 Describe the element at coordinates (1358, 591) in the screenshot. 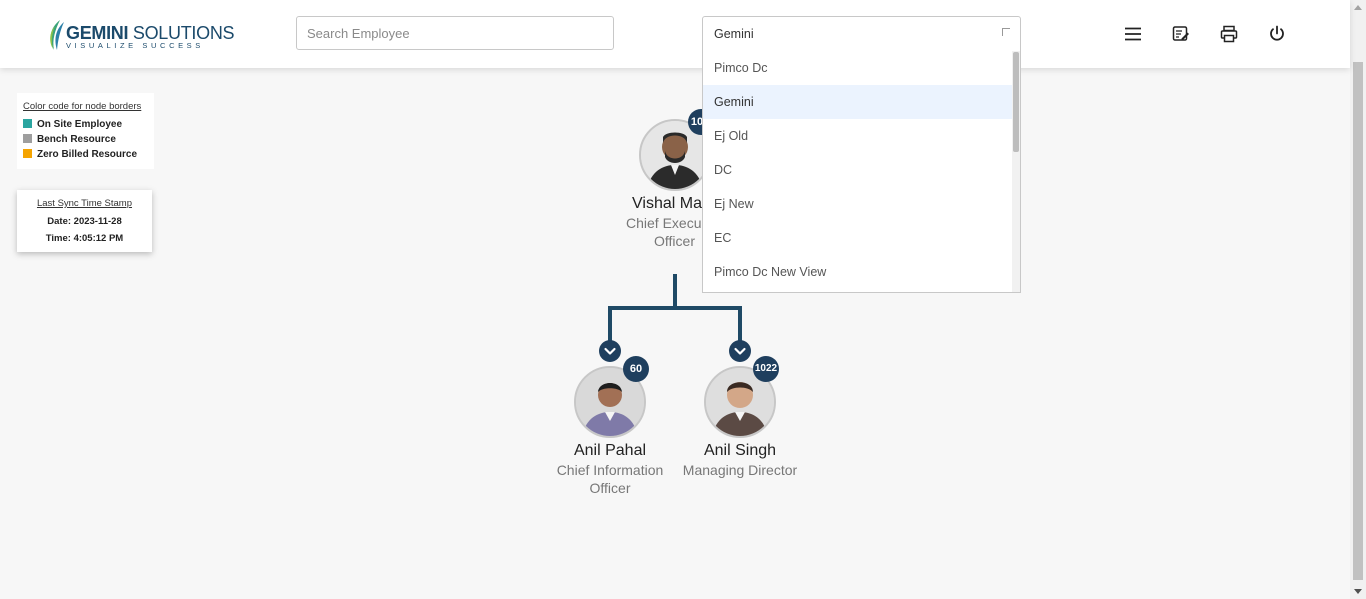

I see `scroll-down-arrow-icon` at that location.